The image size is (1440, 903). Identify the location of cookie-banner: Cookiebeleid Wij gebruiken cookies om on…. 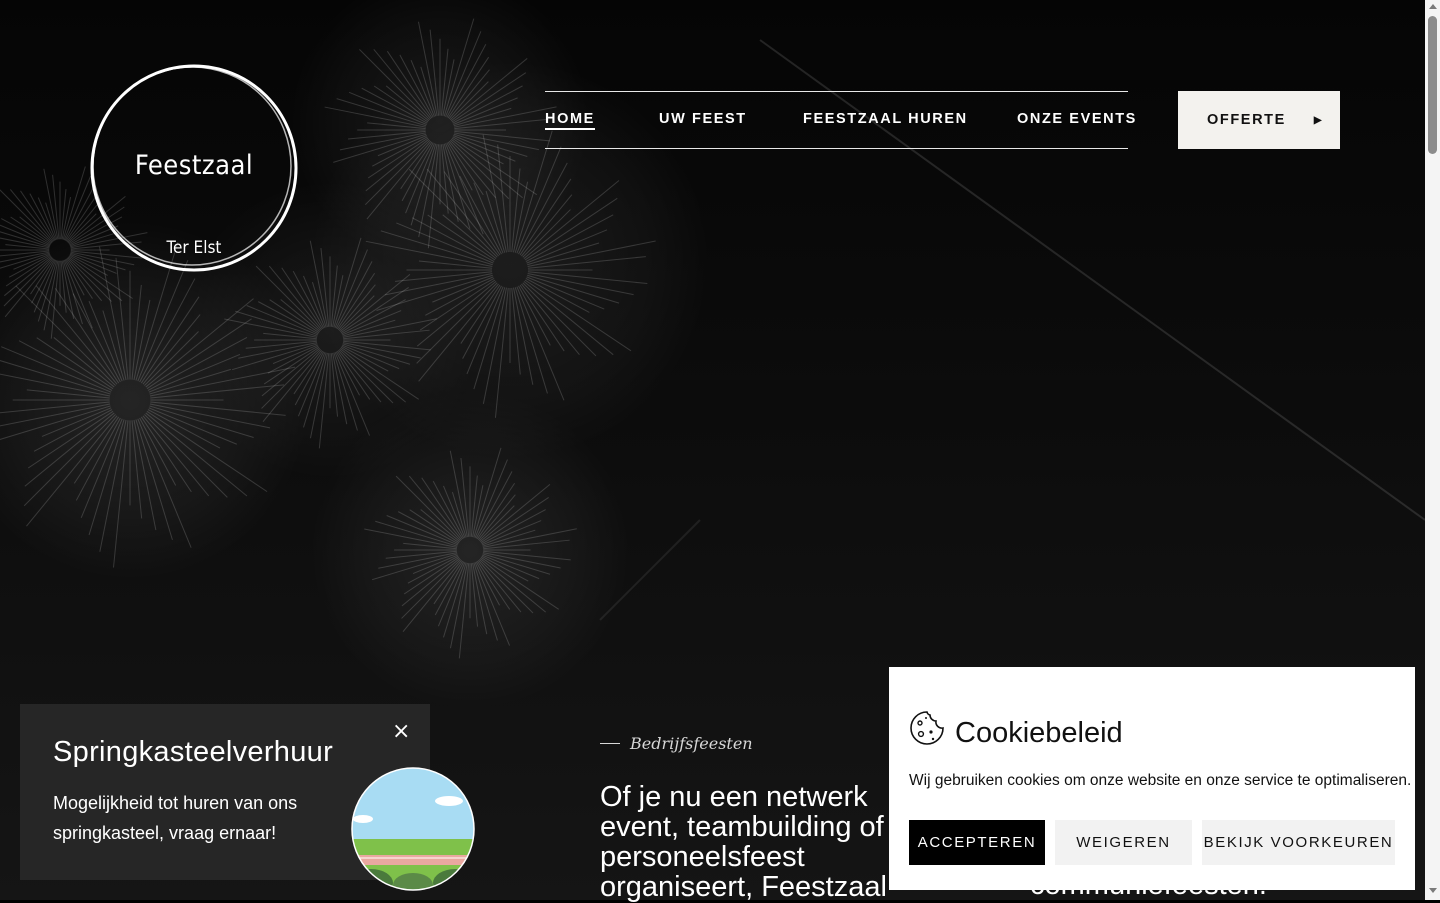
(1152, 778).